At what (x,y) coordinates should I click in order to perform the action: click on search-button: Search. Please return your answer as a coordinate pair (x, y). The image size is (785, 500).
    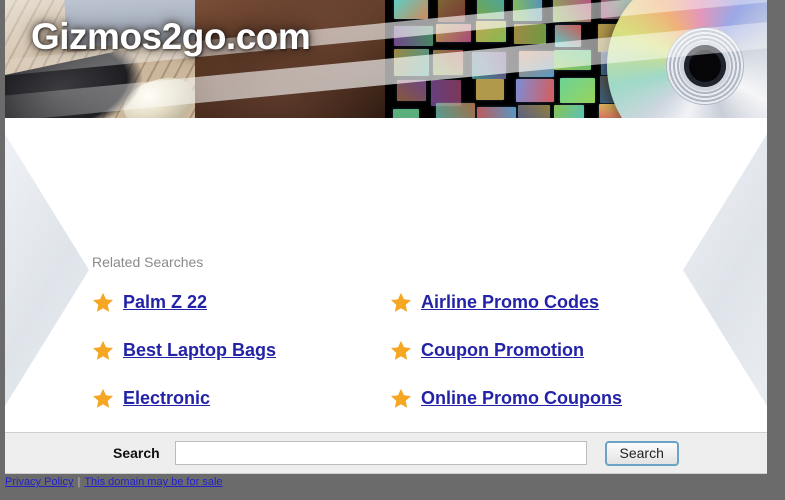
    Looking at the image, I should click on (641, 453).